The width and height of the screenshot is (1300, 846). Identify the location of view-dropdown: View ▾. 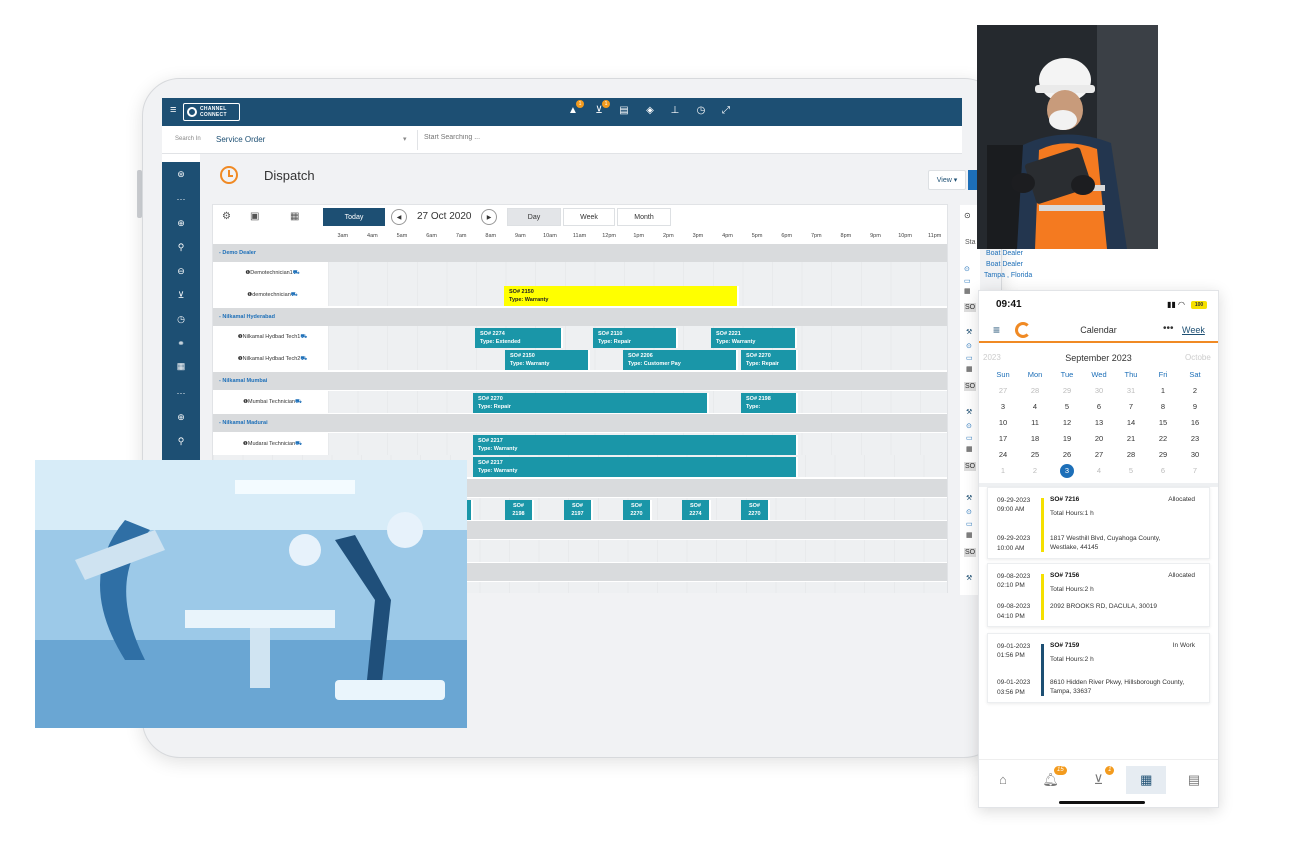
(947, 180).